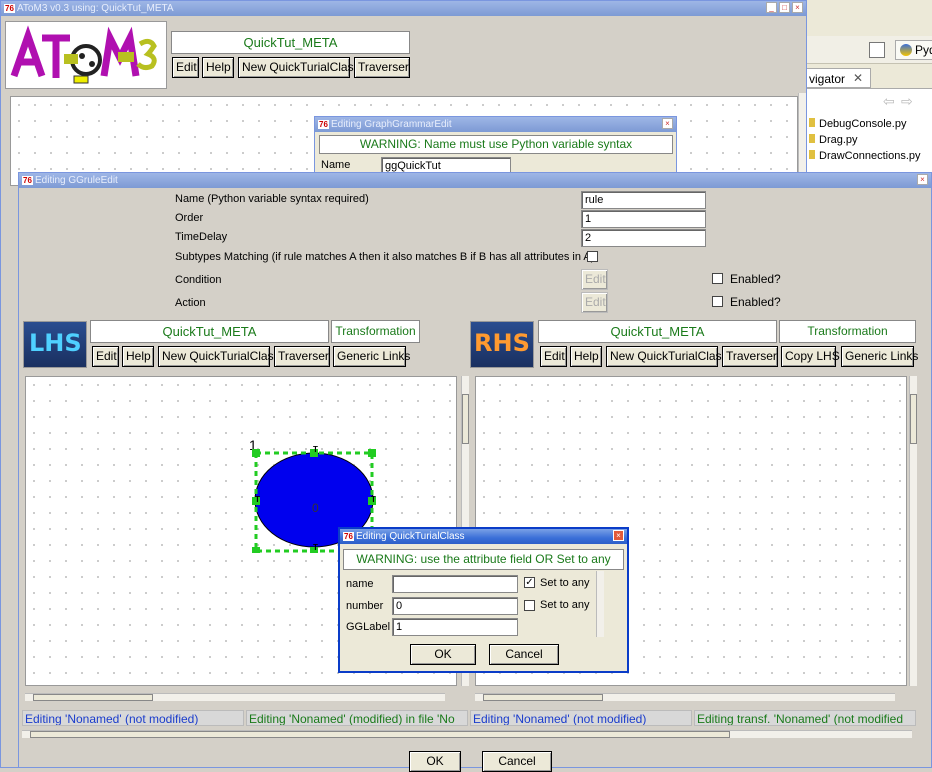 This screenshot has height=772, width=932. Describe the element at coordinates (302, 356) in the screenshot. I see `lhs-traverser-button: Traverser` at that location.